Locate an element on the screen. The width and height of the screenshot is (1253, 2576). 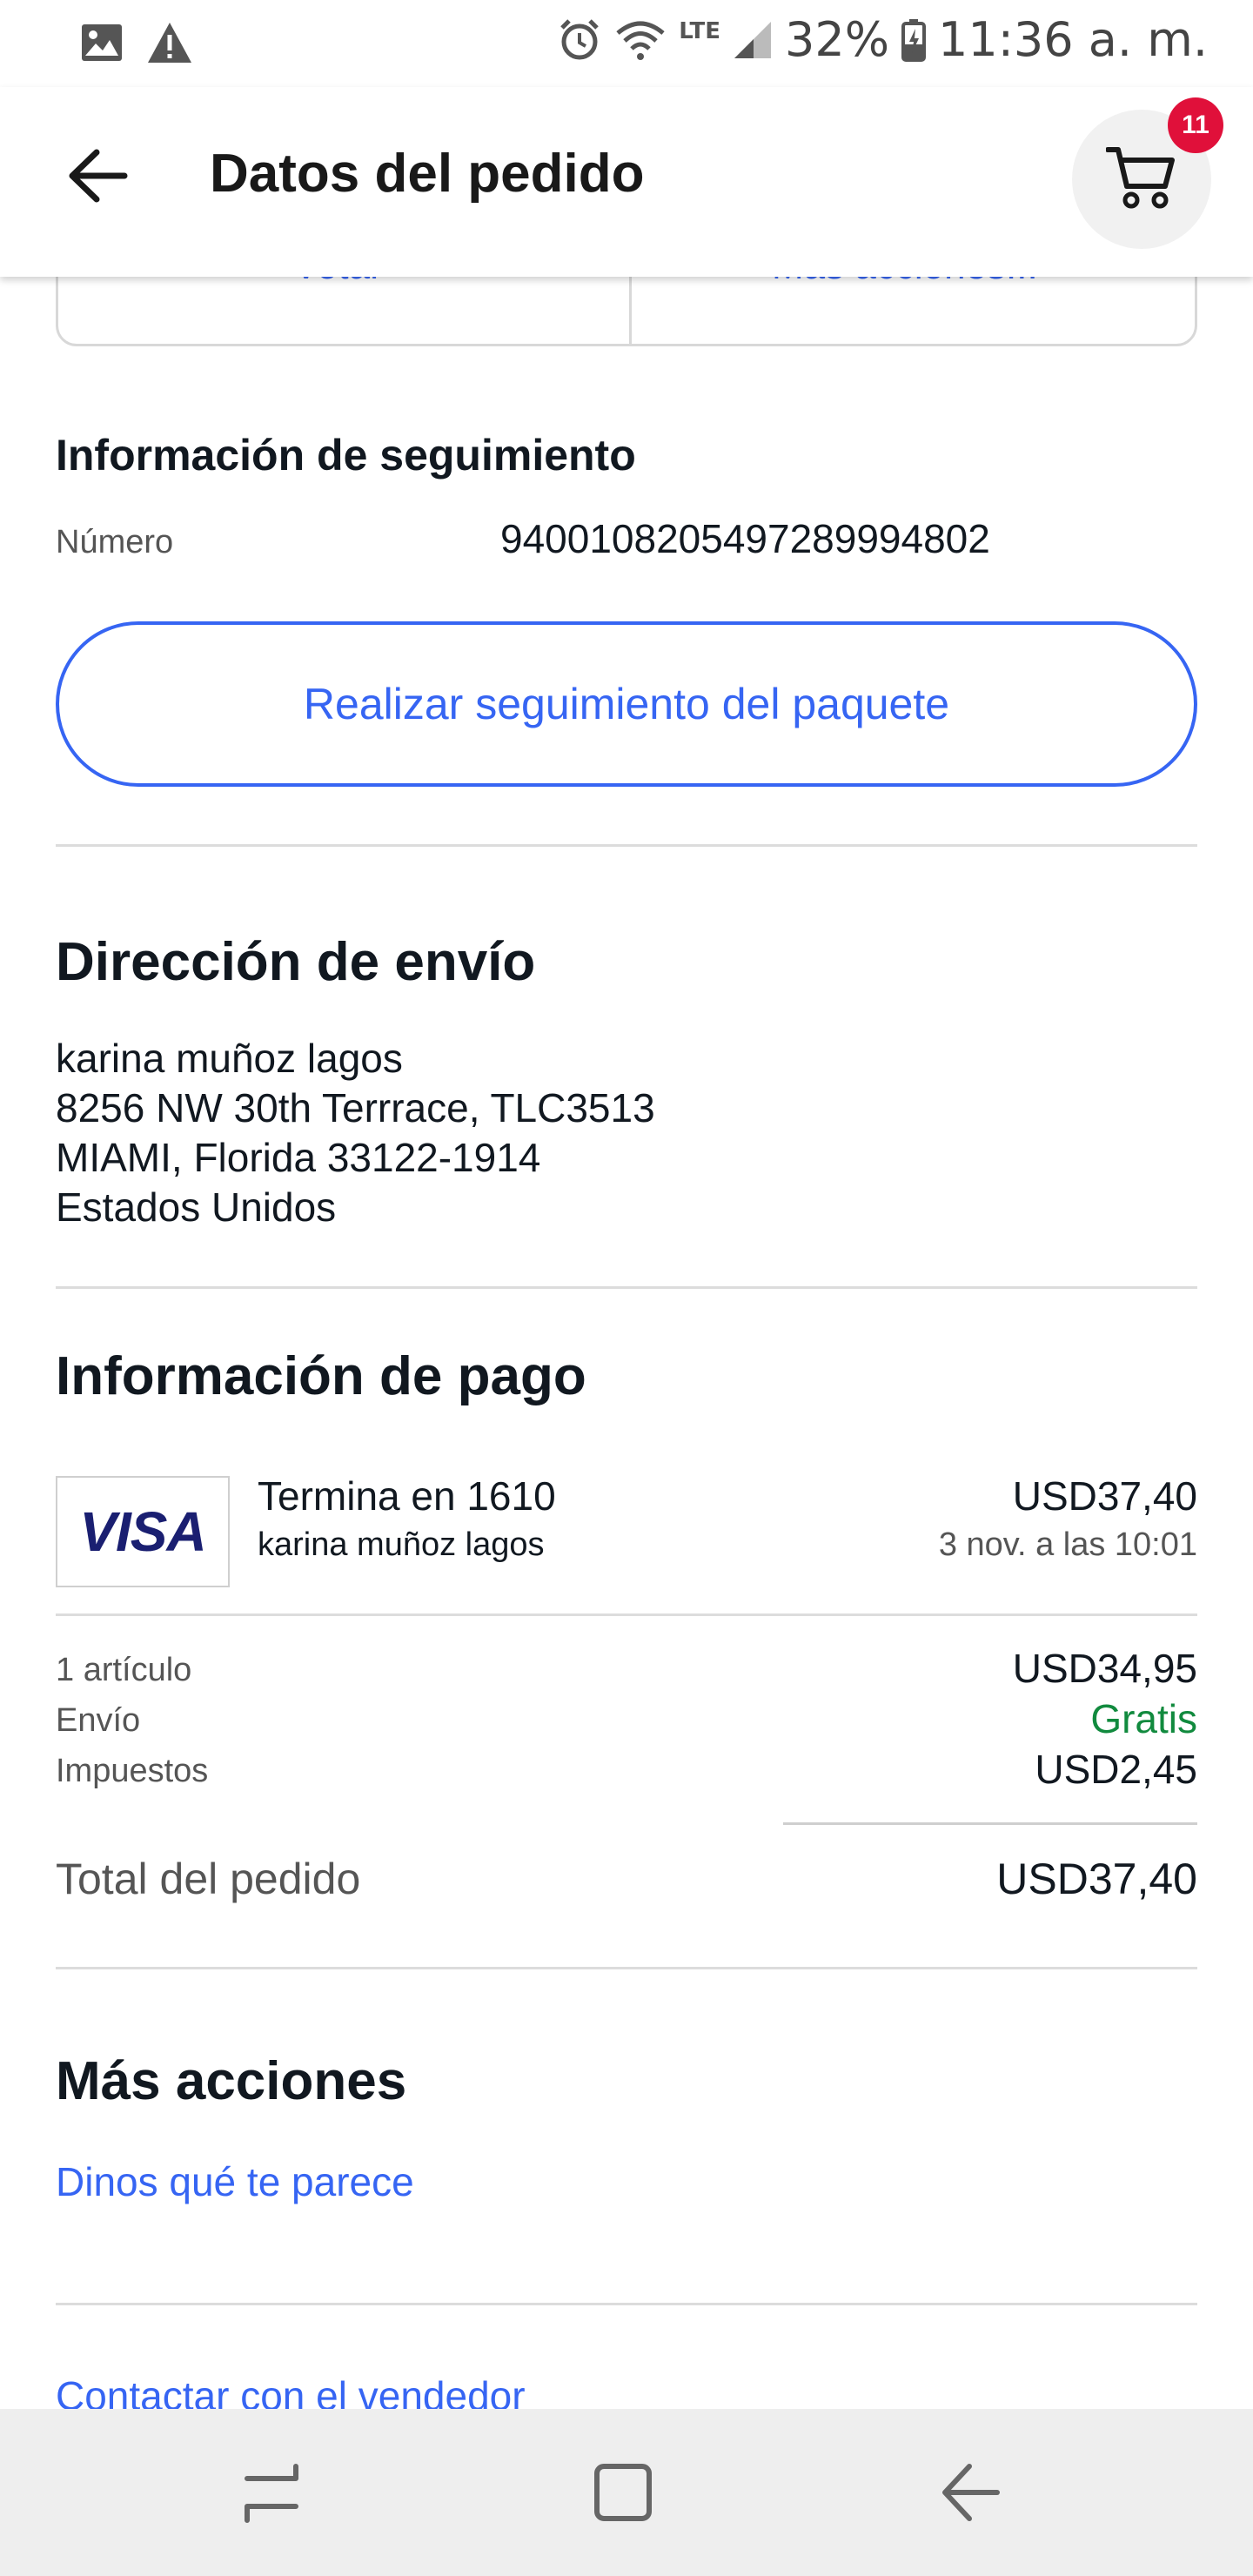
visa-logo: VISA is located at coordinates (143, 1531).